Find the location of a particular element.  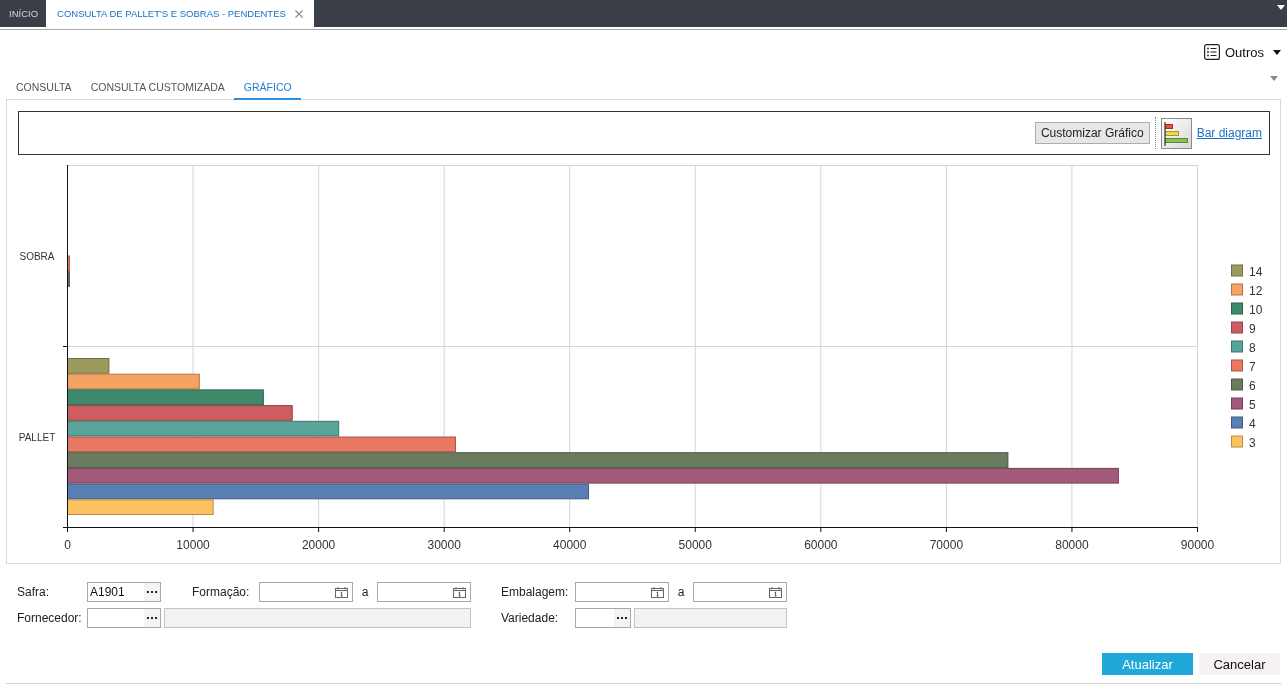

legend-label: 7 is located at coordinates (1252, 366).